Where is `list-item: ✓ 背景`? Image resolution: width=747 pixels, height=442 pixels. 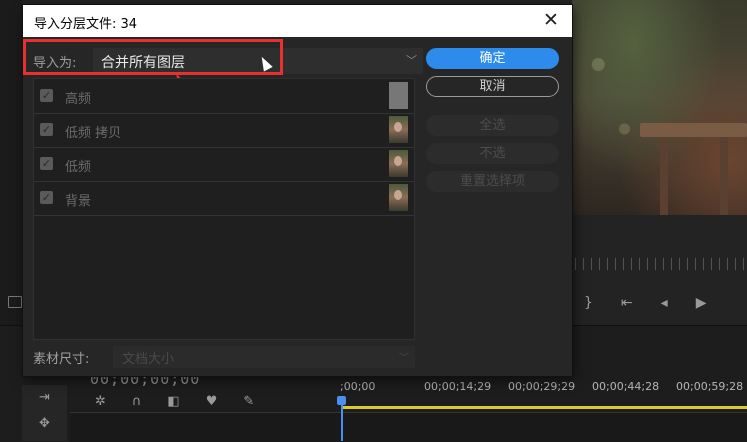
list-item: ✓ 背景 is located at coordinates (224, 198).